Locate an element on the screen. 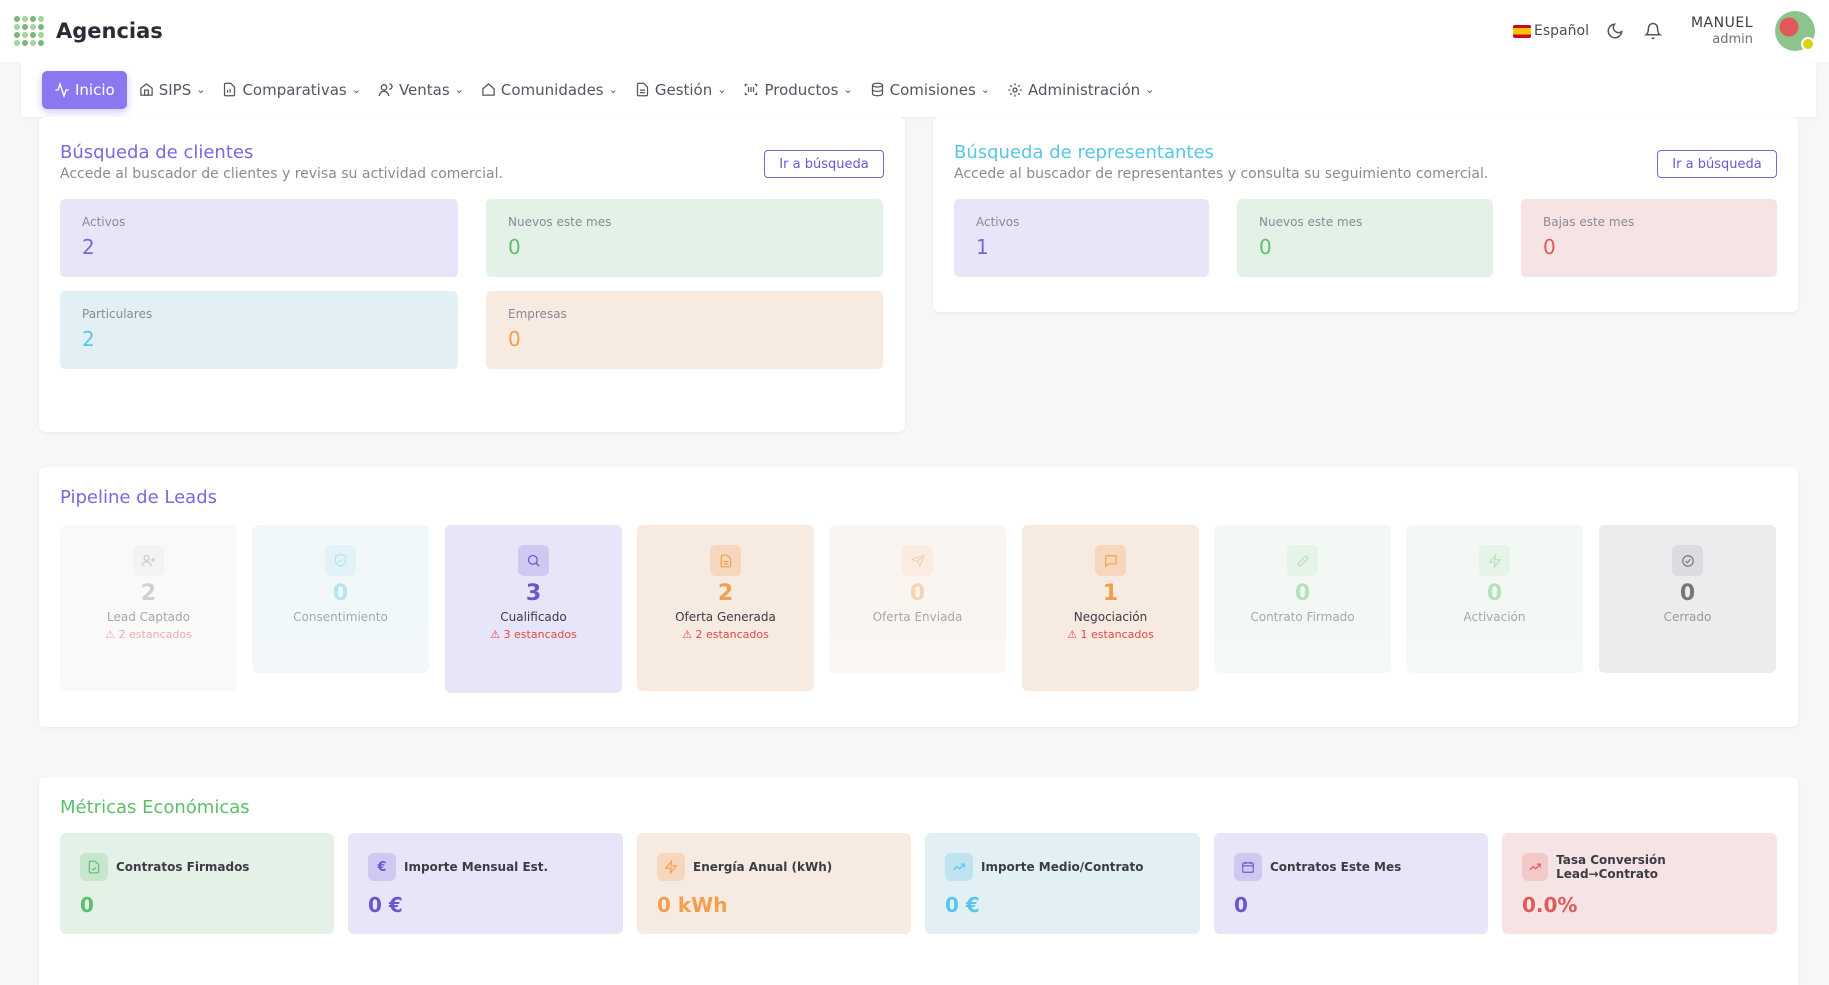 The width and height of the screenshot is (1829, 985). language-selector: Español is located at coordinates (1551, 31).